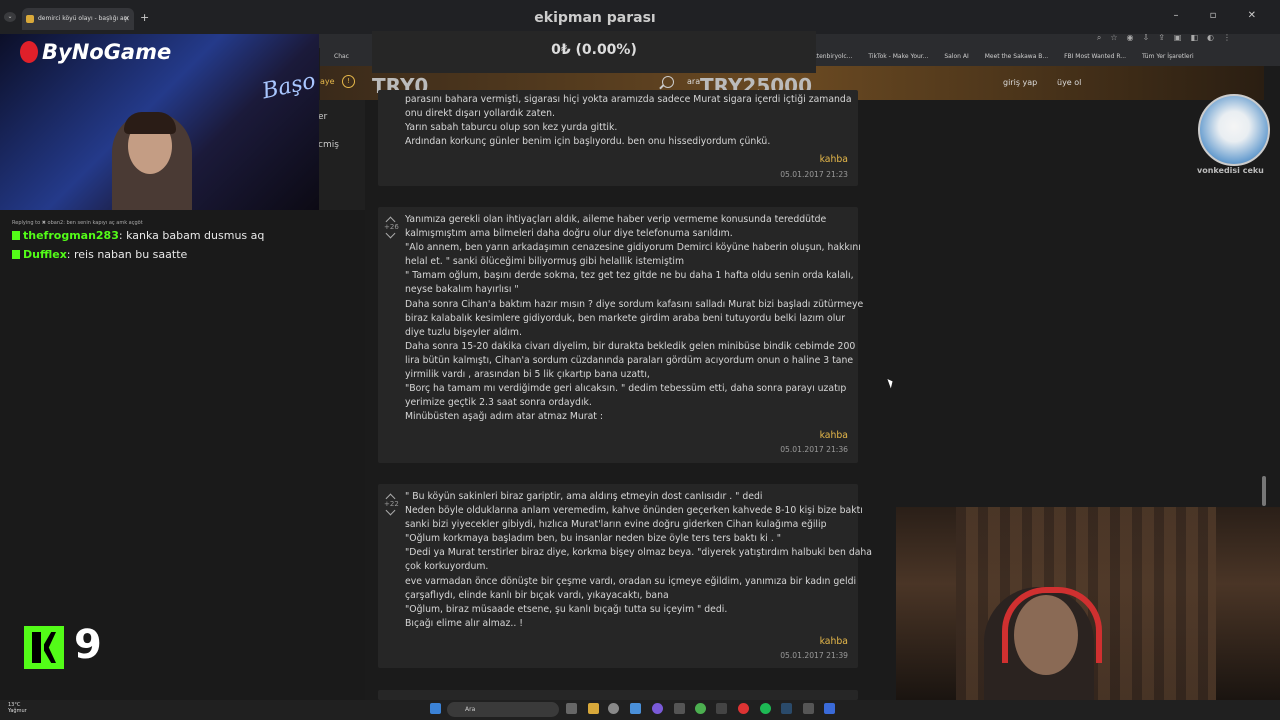 The width and height of the screenshot is (1280, 720). Describe the element at coordinates (765, 708) in the screenshot. I see `spotify-icon` at that location.